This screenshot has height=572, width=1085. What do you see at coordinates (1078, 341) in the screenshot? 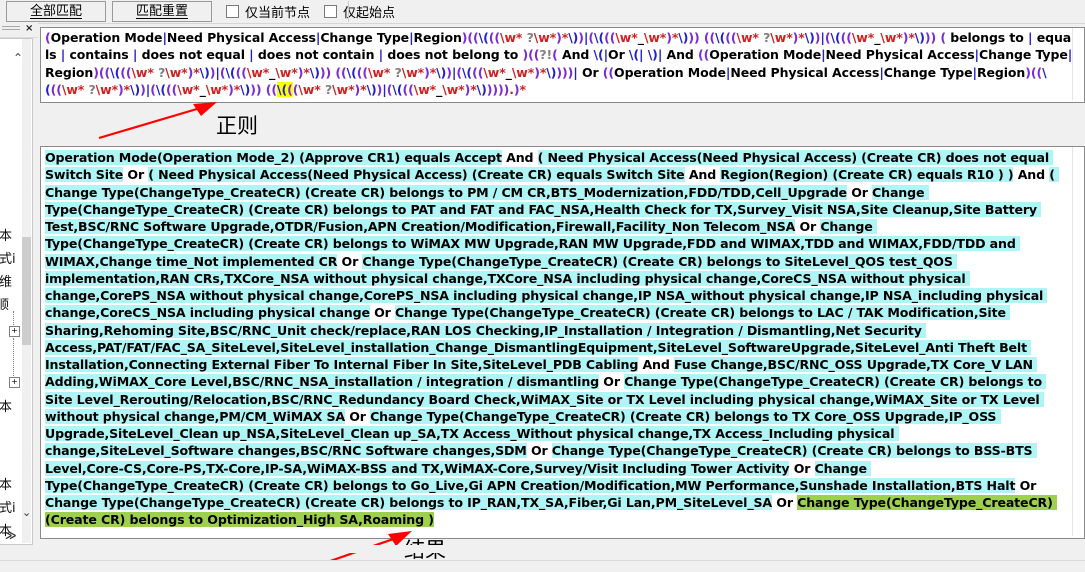
I see `result-pane-scrollbar` at bounding box center [1078, 341].